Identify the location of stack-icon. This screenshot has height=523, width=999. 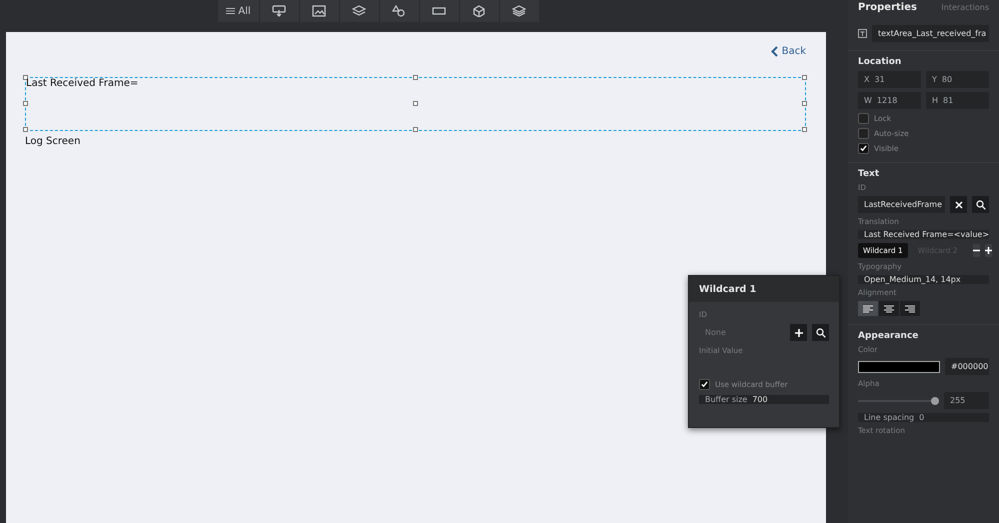
(519, 11).